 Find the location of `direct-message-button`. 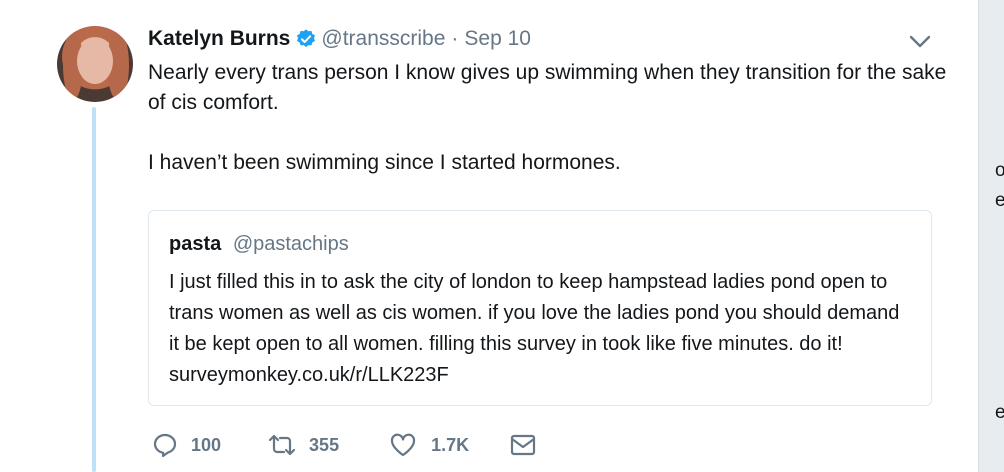

direct-message-button is located at coordinates (523, 445).